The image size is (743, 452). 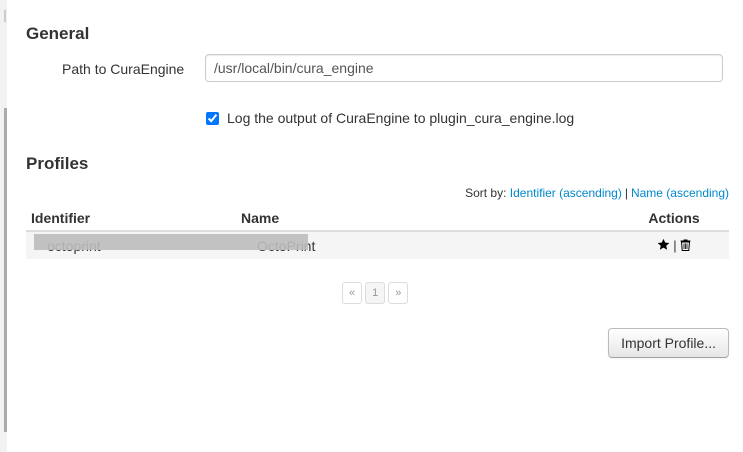 What do you see at coordinates (566, 193) in the screenshot?
I see `sort-identifier-link: Identifier (ascending)` at bounding box center [566, 193].